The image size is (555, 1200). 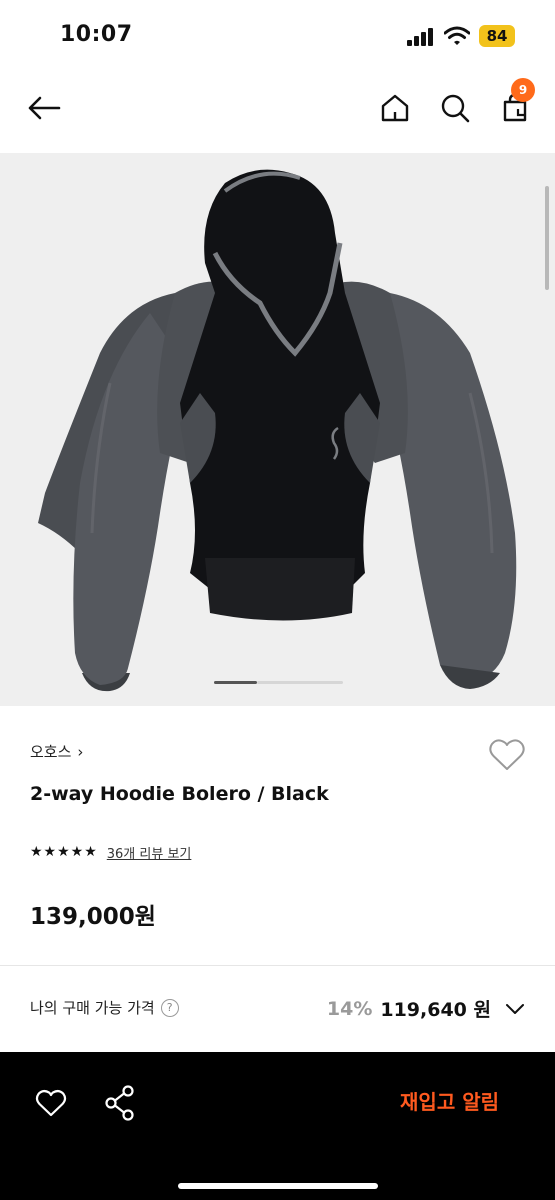 I want to click on wifi-icon, so click(x=457, y=35).